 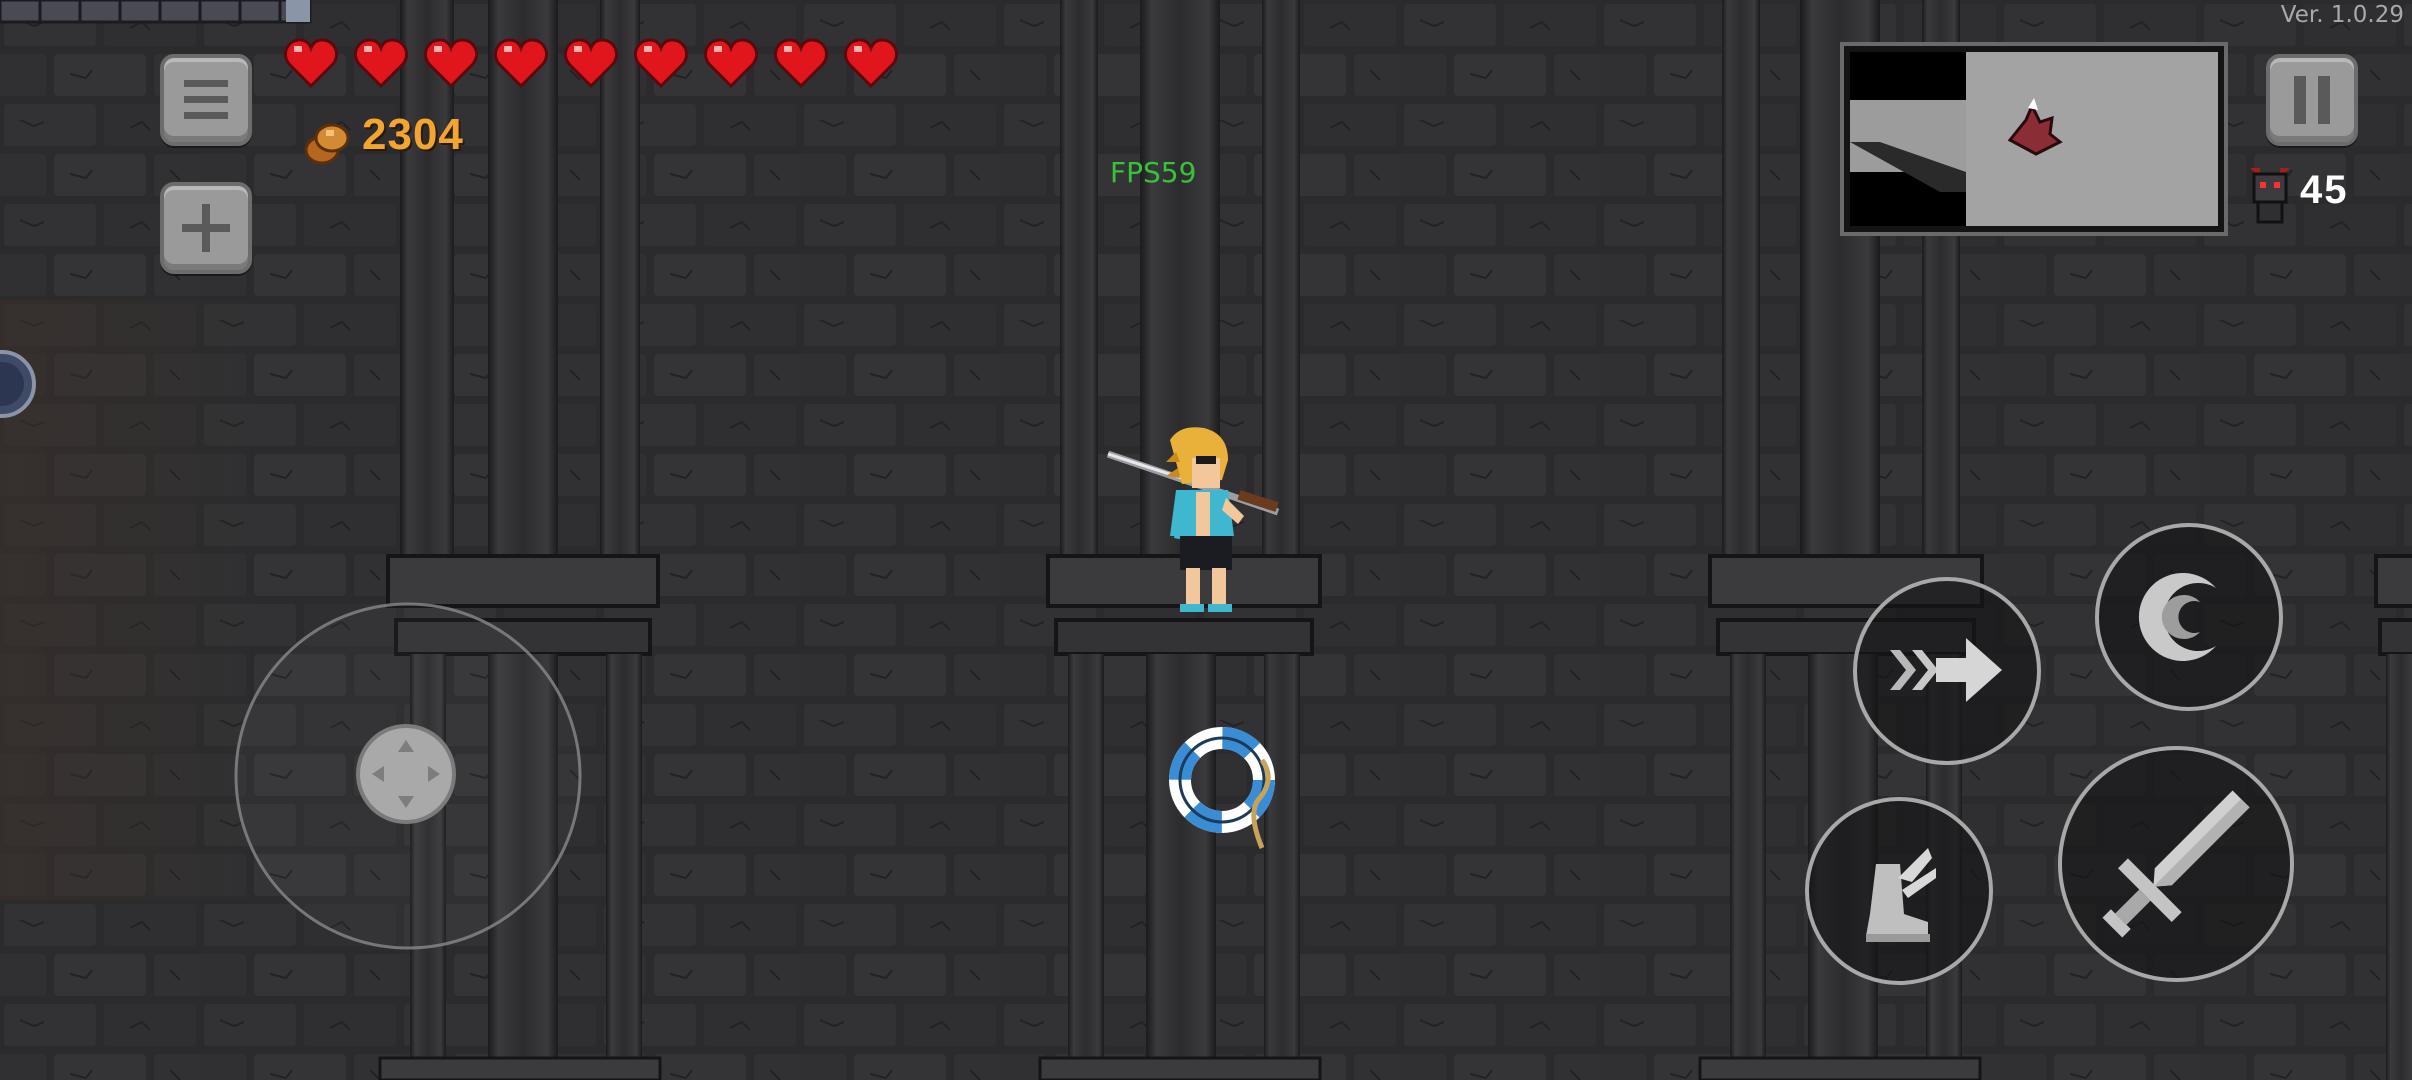 I want to click on minimap, so click(x=2034, y=139).